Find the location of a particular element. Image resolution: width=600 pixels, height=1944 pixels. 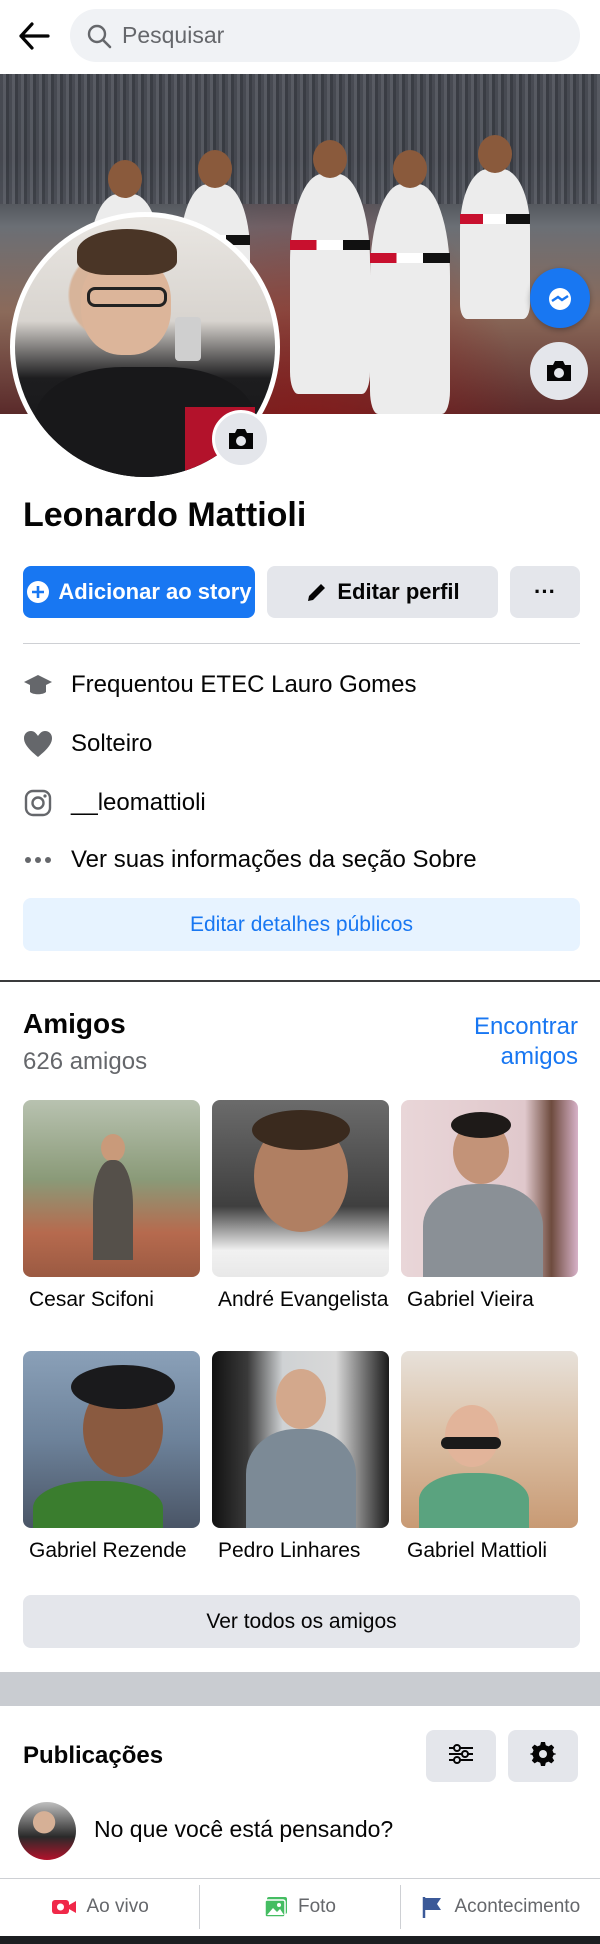

friend-card: Gabriel Vieira is located at coordinates (489, 1206).